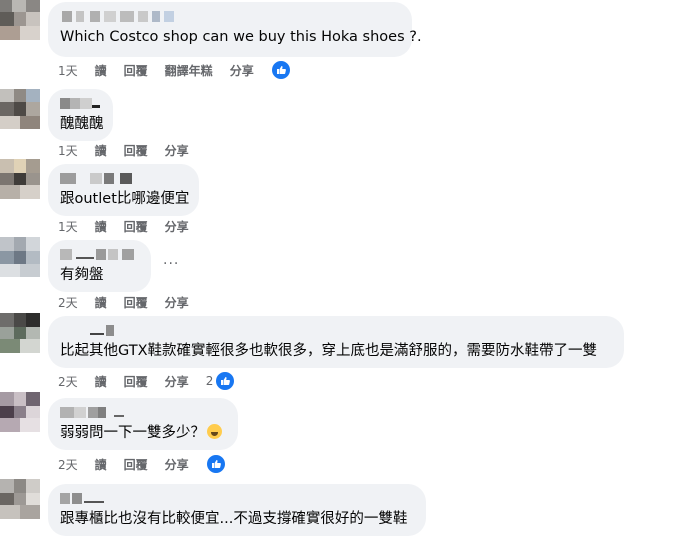 The image size is (674, 536). I want to click on comment-bubble: 跟專櫃比也沒有比較便宜...不過支撐確實很好的一雙鞋, so click(237, 510).